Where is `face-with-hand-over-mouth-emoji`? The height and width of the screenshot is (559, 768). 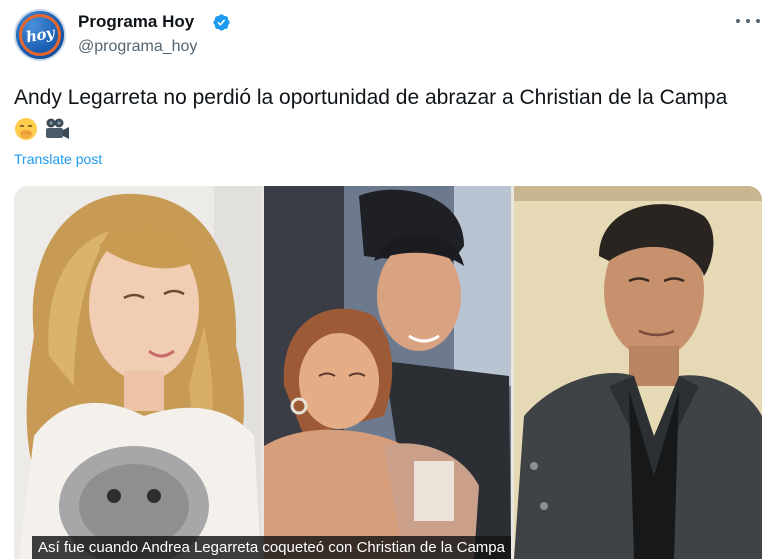 face-with-hand-over-mouth-emoji is located at coordinates (26, 129).